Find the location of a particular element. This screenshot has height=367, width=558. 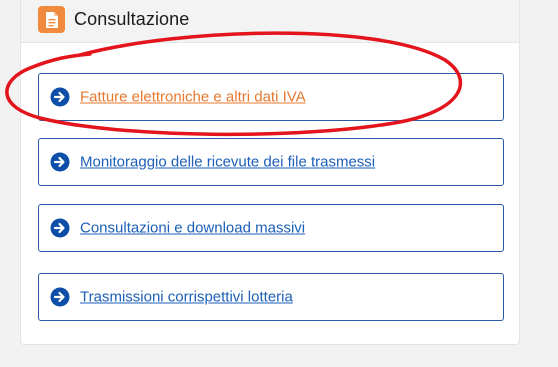

link-consultazioni-download: Consultazioni e download massivi is located at coordinates (271, 228).